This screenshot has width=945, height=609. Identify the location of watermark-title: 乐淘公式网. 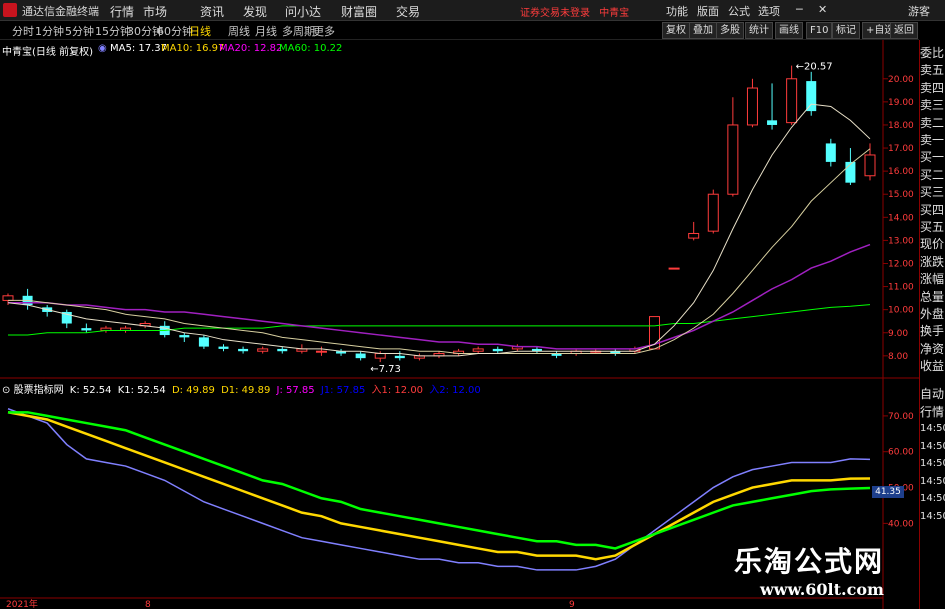
(809, 561).